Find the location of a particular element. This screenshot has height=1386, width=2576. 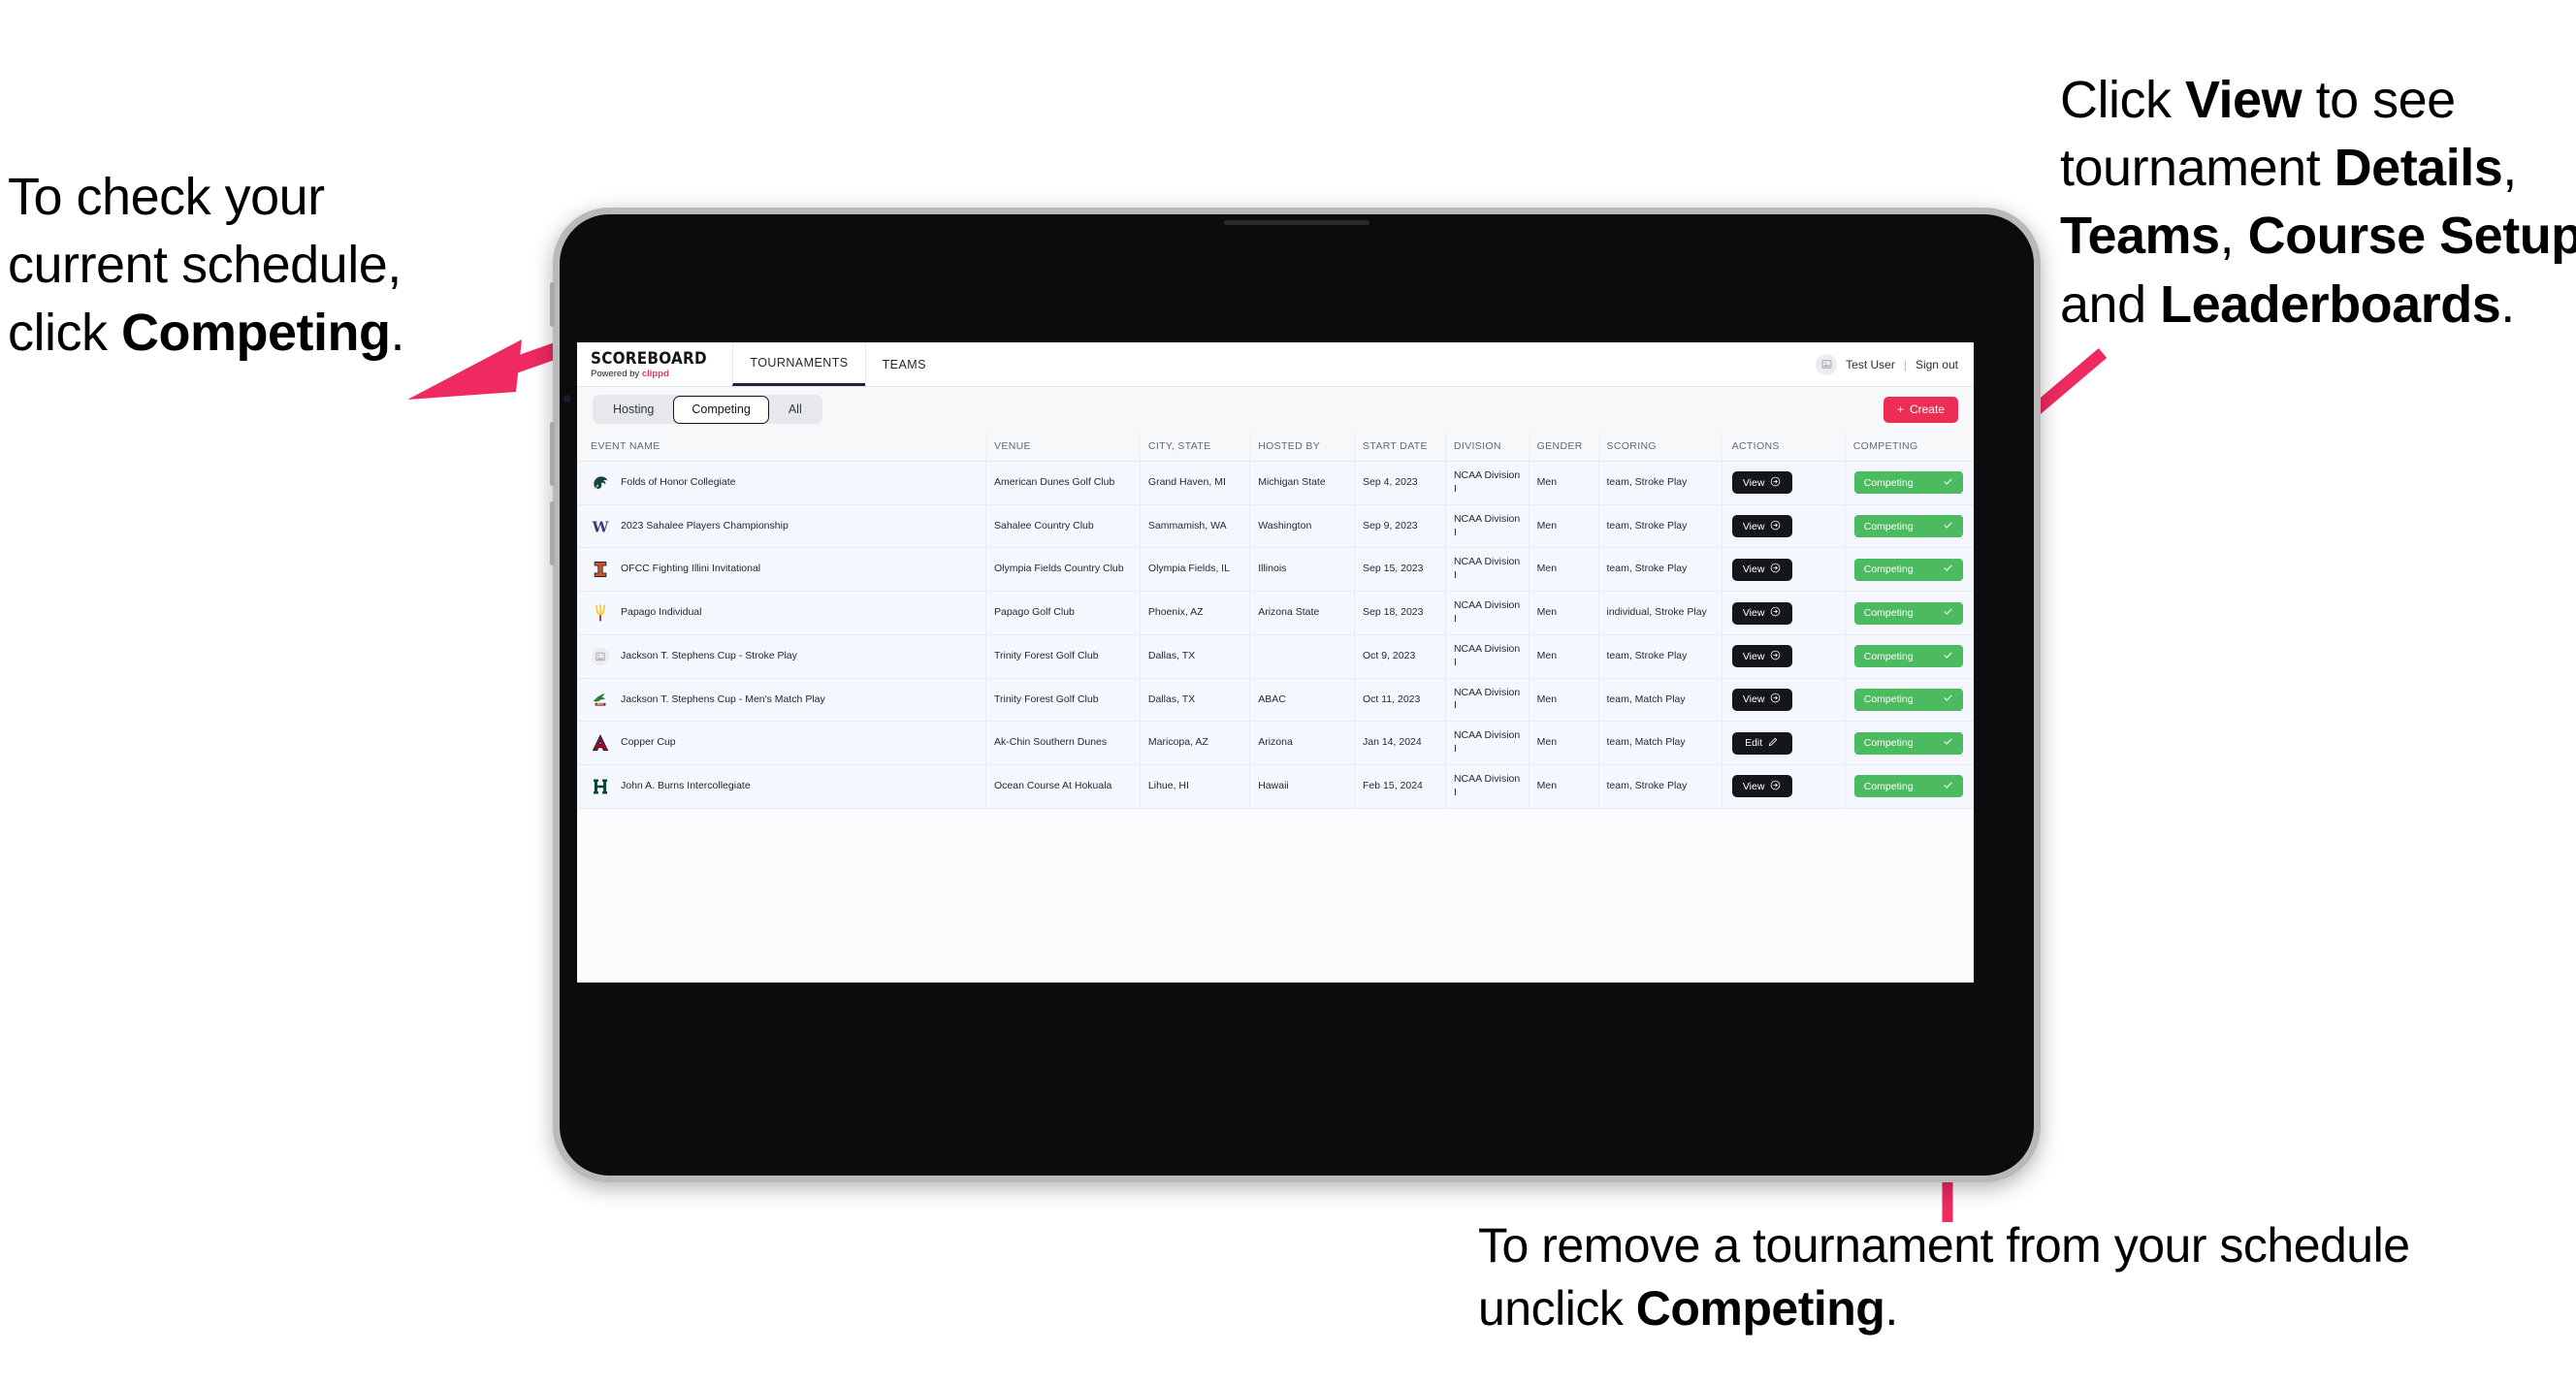

cell-competing: Competing is located at coordinates (1909, 743).